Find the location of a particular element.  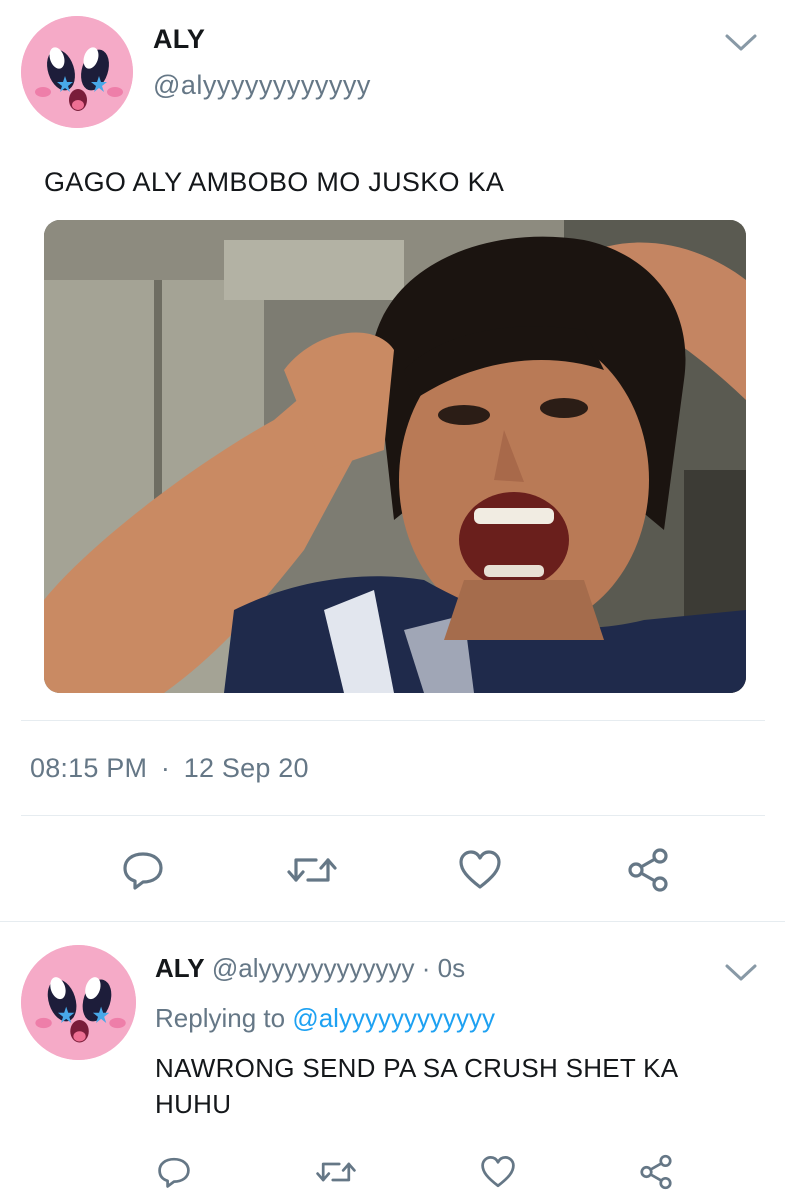

reply-share-button is located at coordinates (656, 1172).